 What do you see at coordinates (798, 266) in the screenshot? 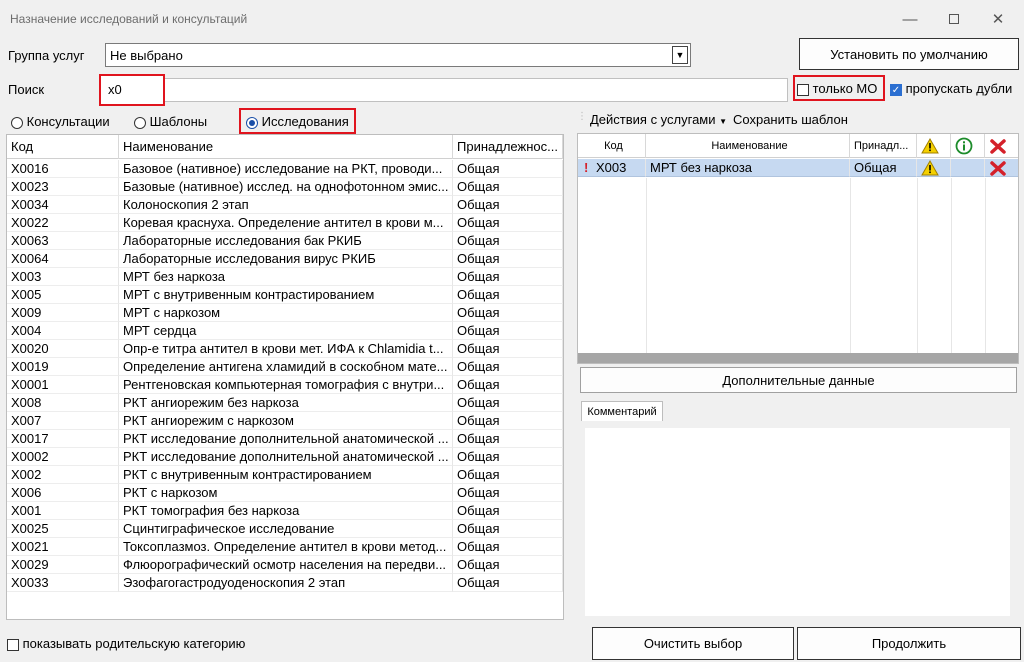
I see `selected-empty-area` at bounding box center [798, 266].